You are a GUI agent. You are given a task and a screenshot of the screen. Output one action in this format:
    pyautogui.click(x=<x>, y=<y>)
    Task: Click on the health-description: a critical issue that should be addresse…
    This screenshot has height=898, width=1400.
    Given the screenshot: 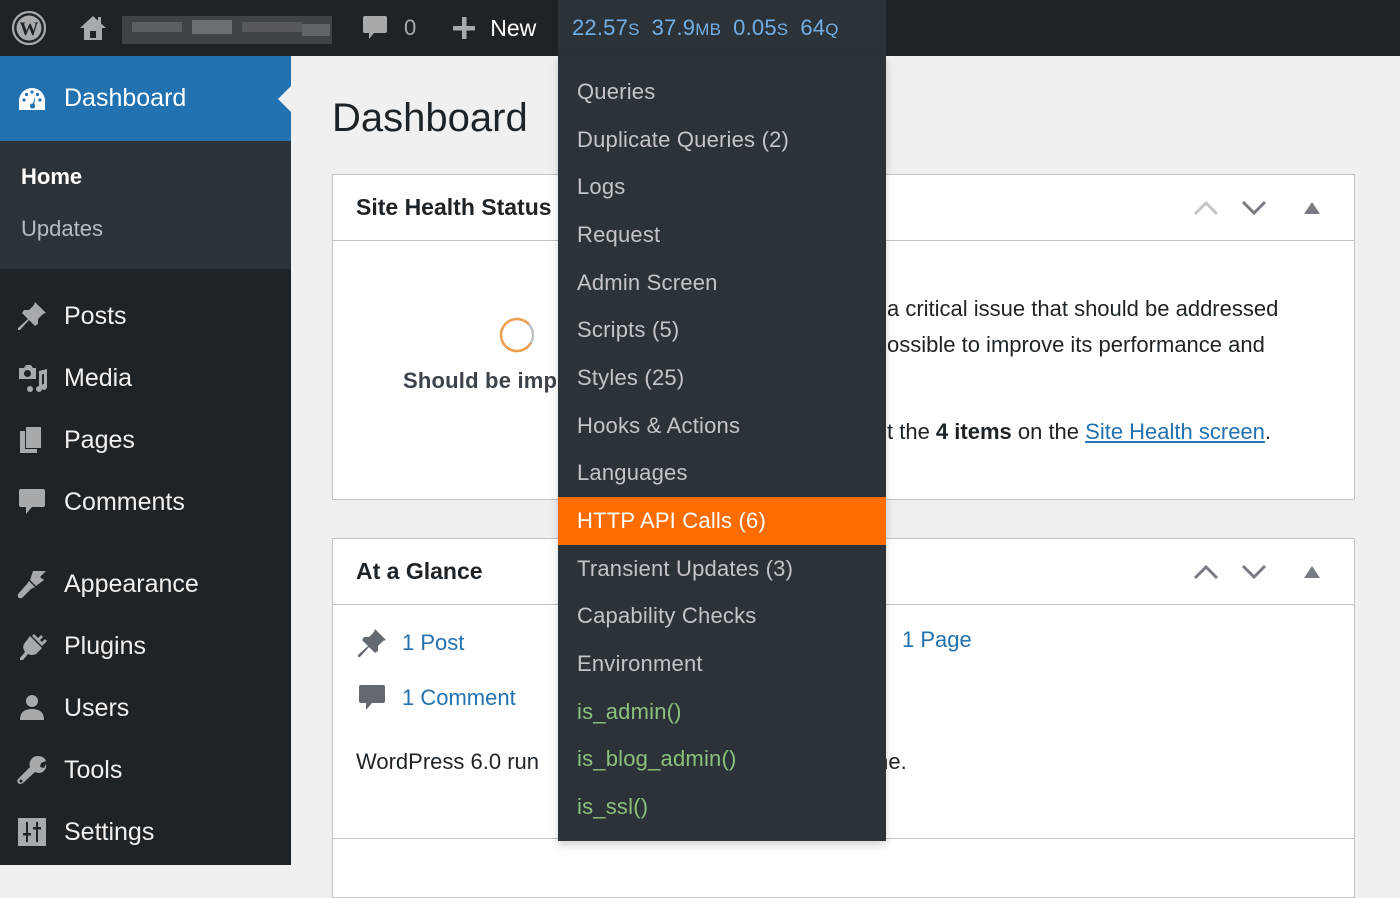 What is the action you would take?
    pyautogui.click(x=1083, y=326)
    